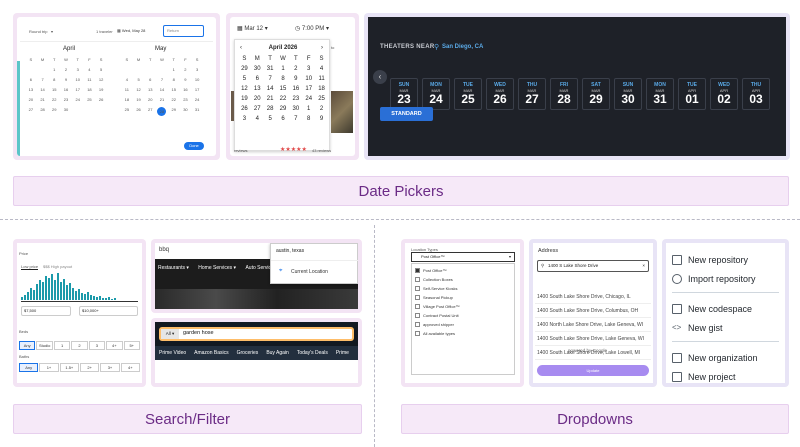  What do you see at coordinates (131, 345) in the screenshot?
I see `option-pill: 5+` at bounding box center [131, 345].